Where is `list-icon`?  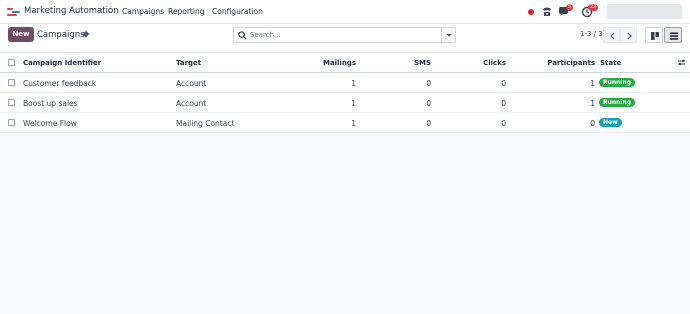 list-icon is located at coordinates (674, 36).